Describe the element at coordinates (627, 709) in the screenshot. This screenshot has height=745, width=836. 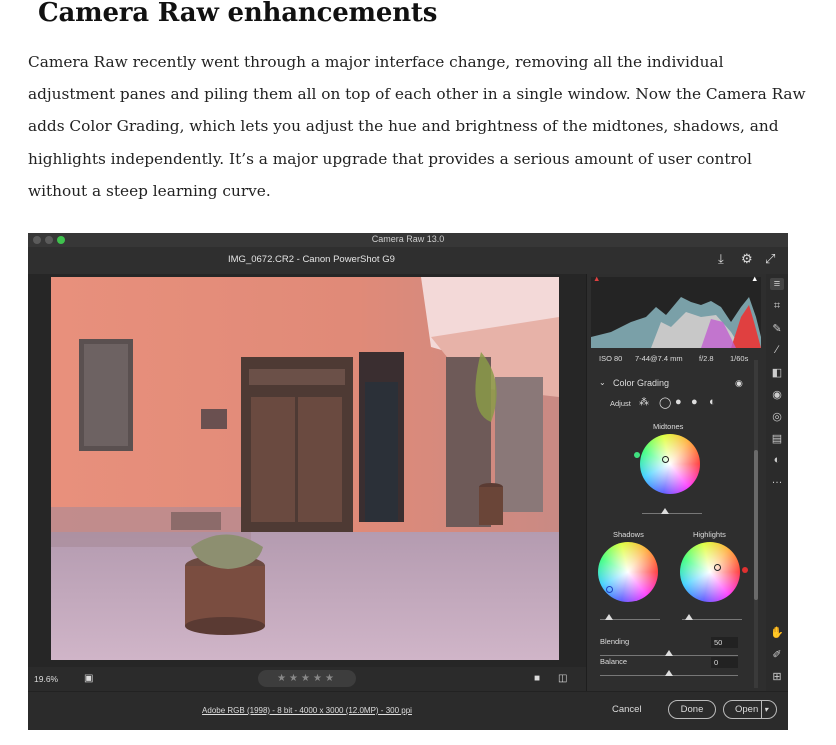
I see `cancel-button: Cancel` at that location.